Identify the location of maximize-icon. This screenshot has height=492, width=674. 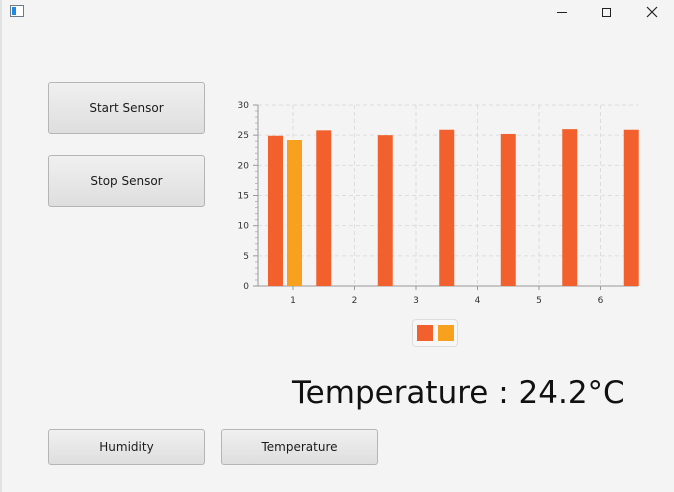
(606, 12).